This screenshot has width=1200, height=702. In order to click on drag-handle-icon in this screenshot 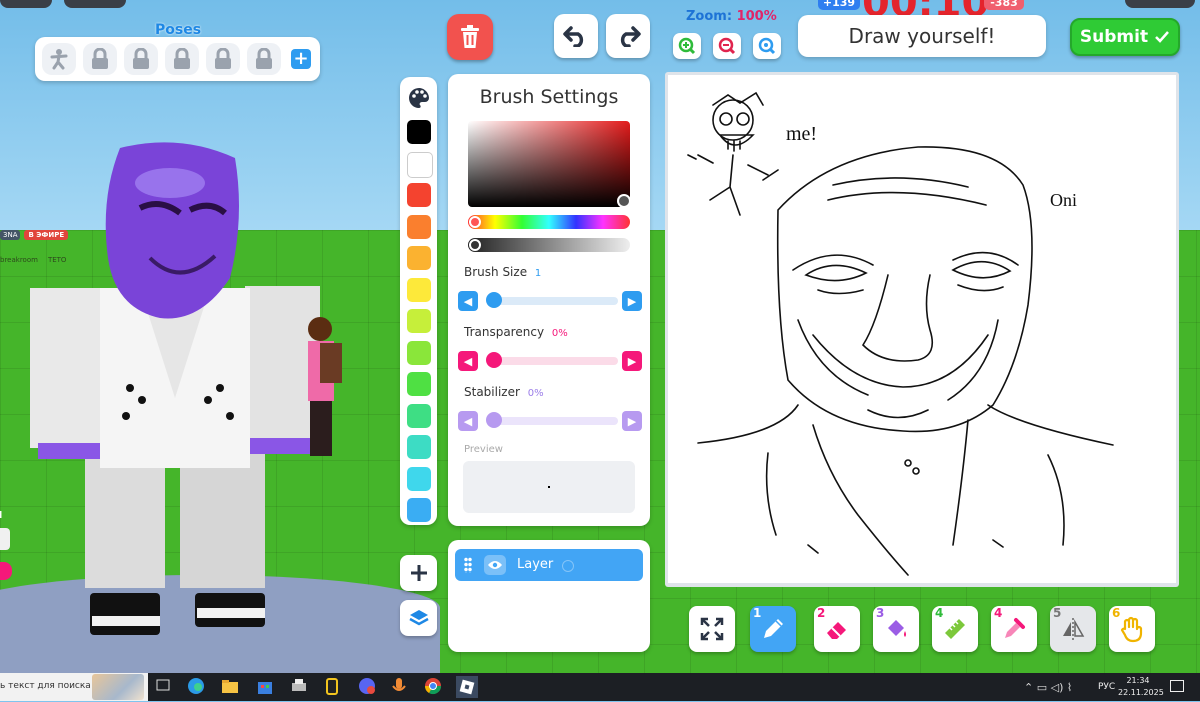, I will do `click(468, 565)`.